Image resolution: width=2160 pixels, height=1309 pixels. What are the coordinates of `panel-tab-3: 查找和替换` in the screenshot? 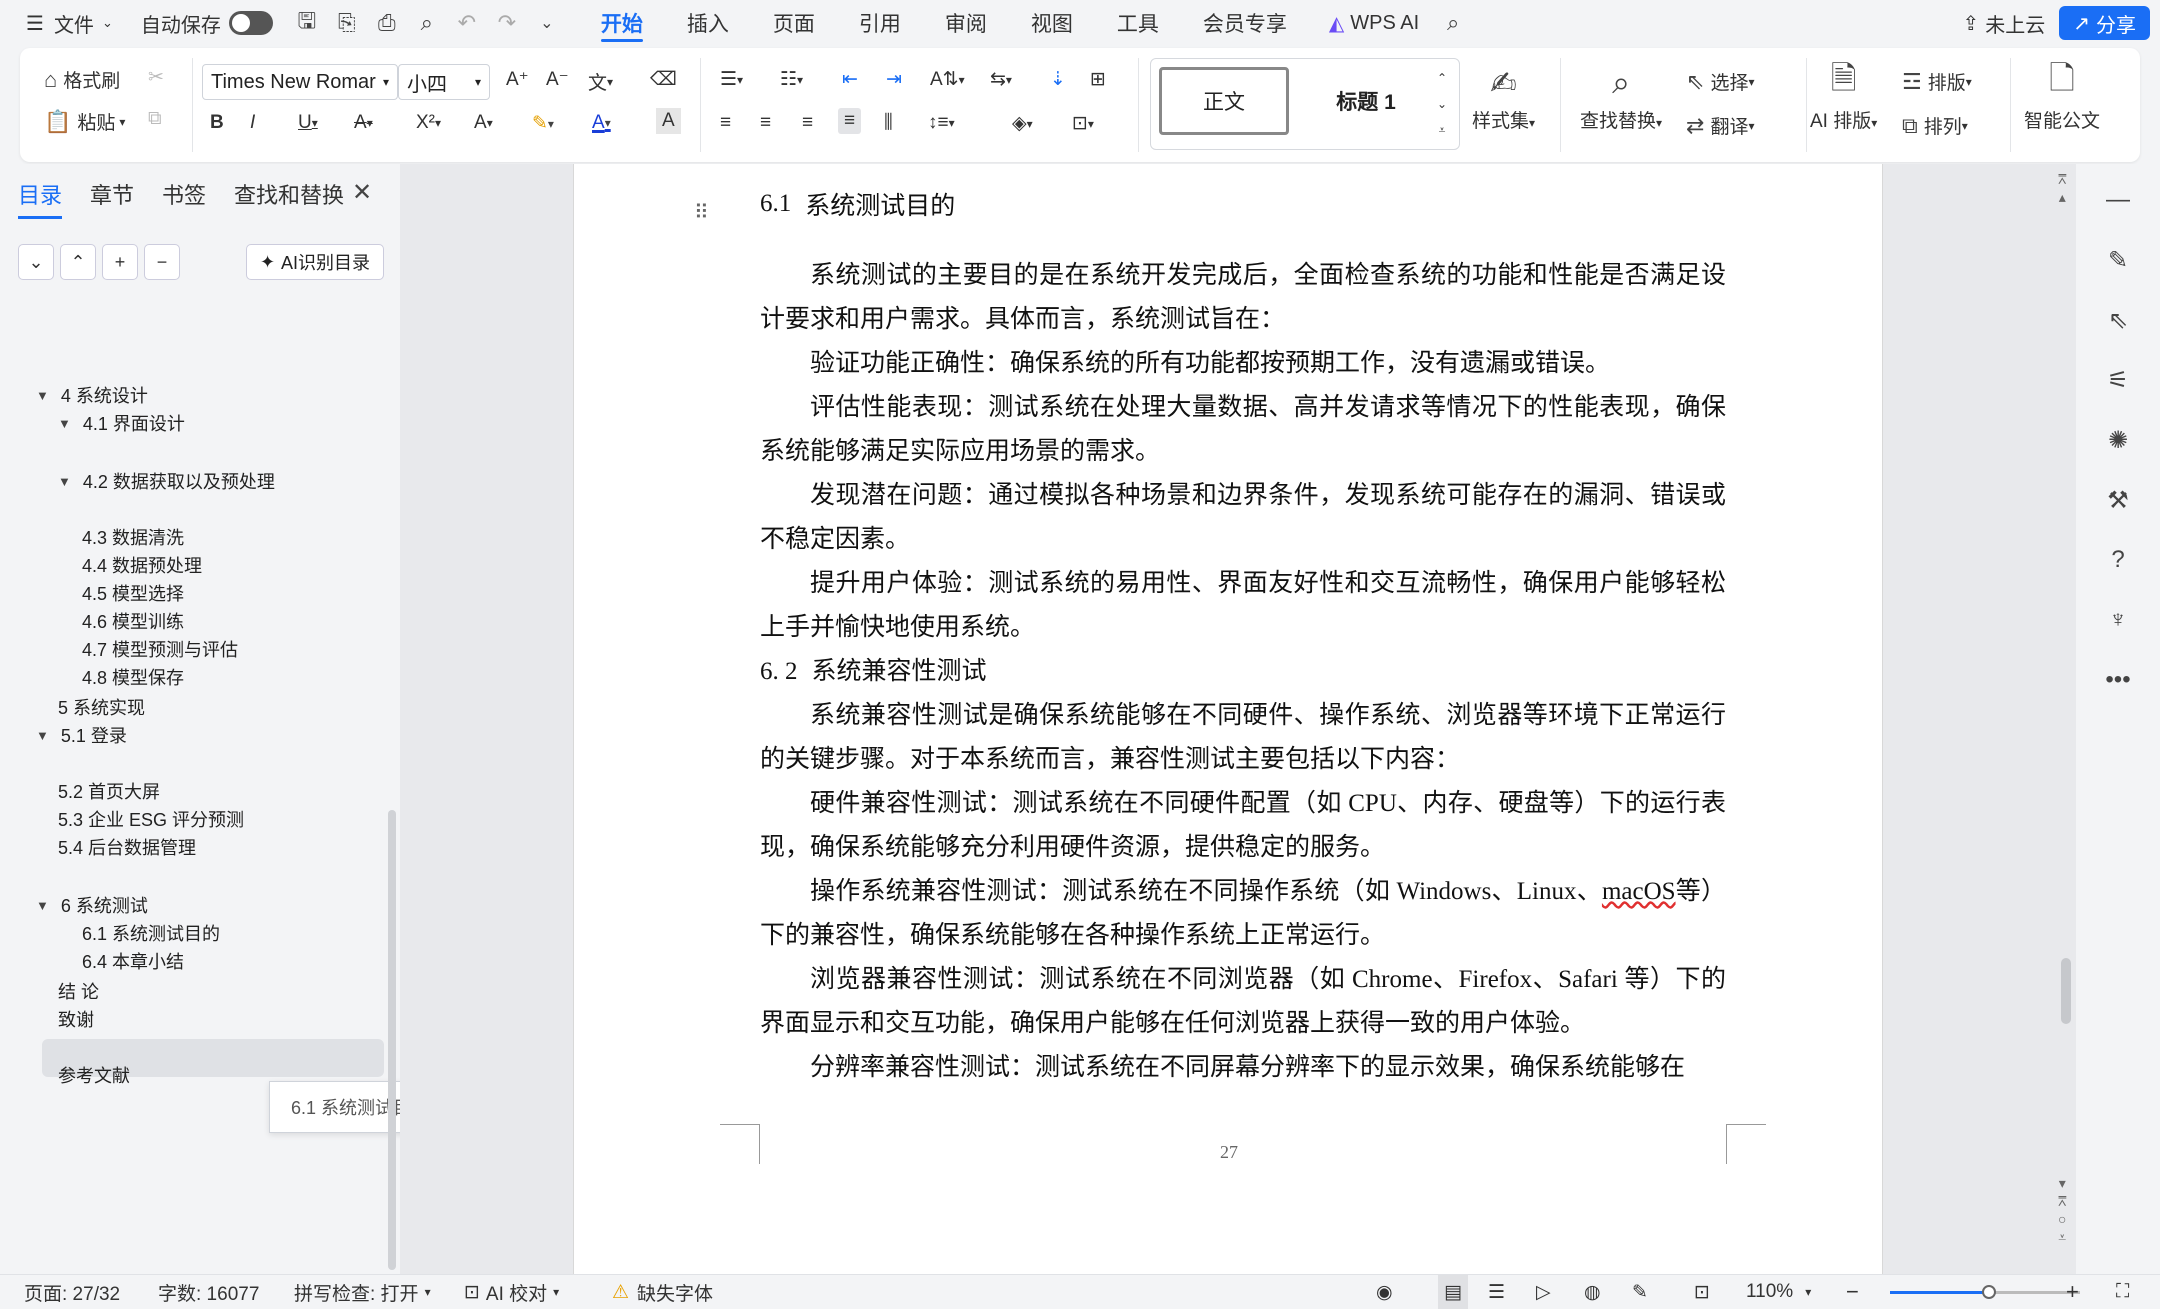 It's located at (289, 198).